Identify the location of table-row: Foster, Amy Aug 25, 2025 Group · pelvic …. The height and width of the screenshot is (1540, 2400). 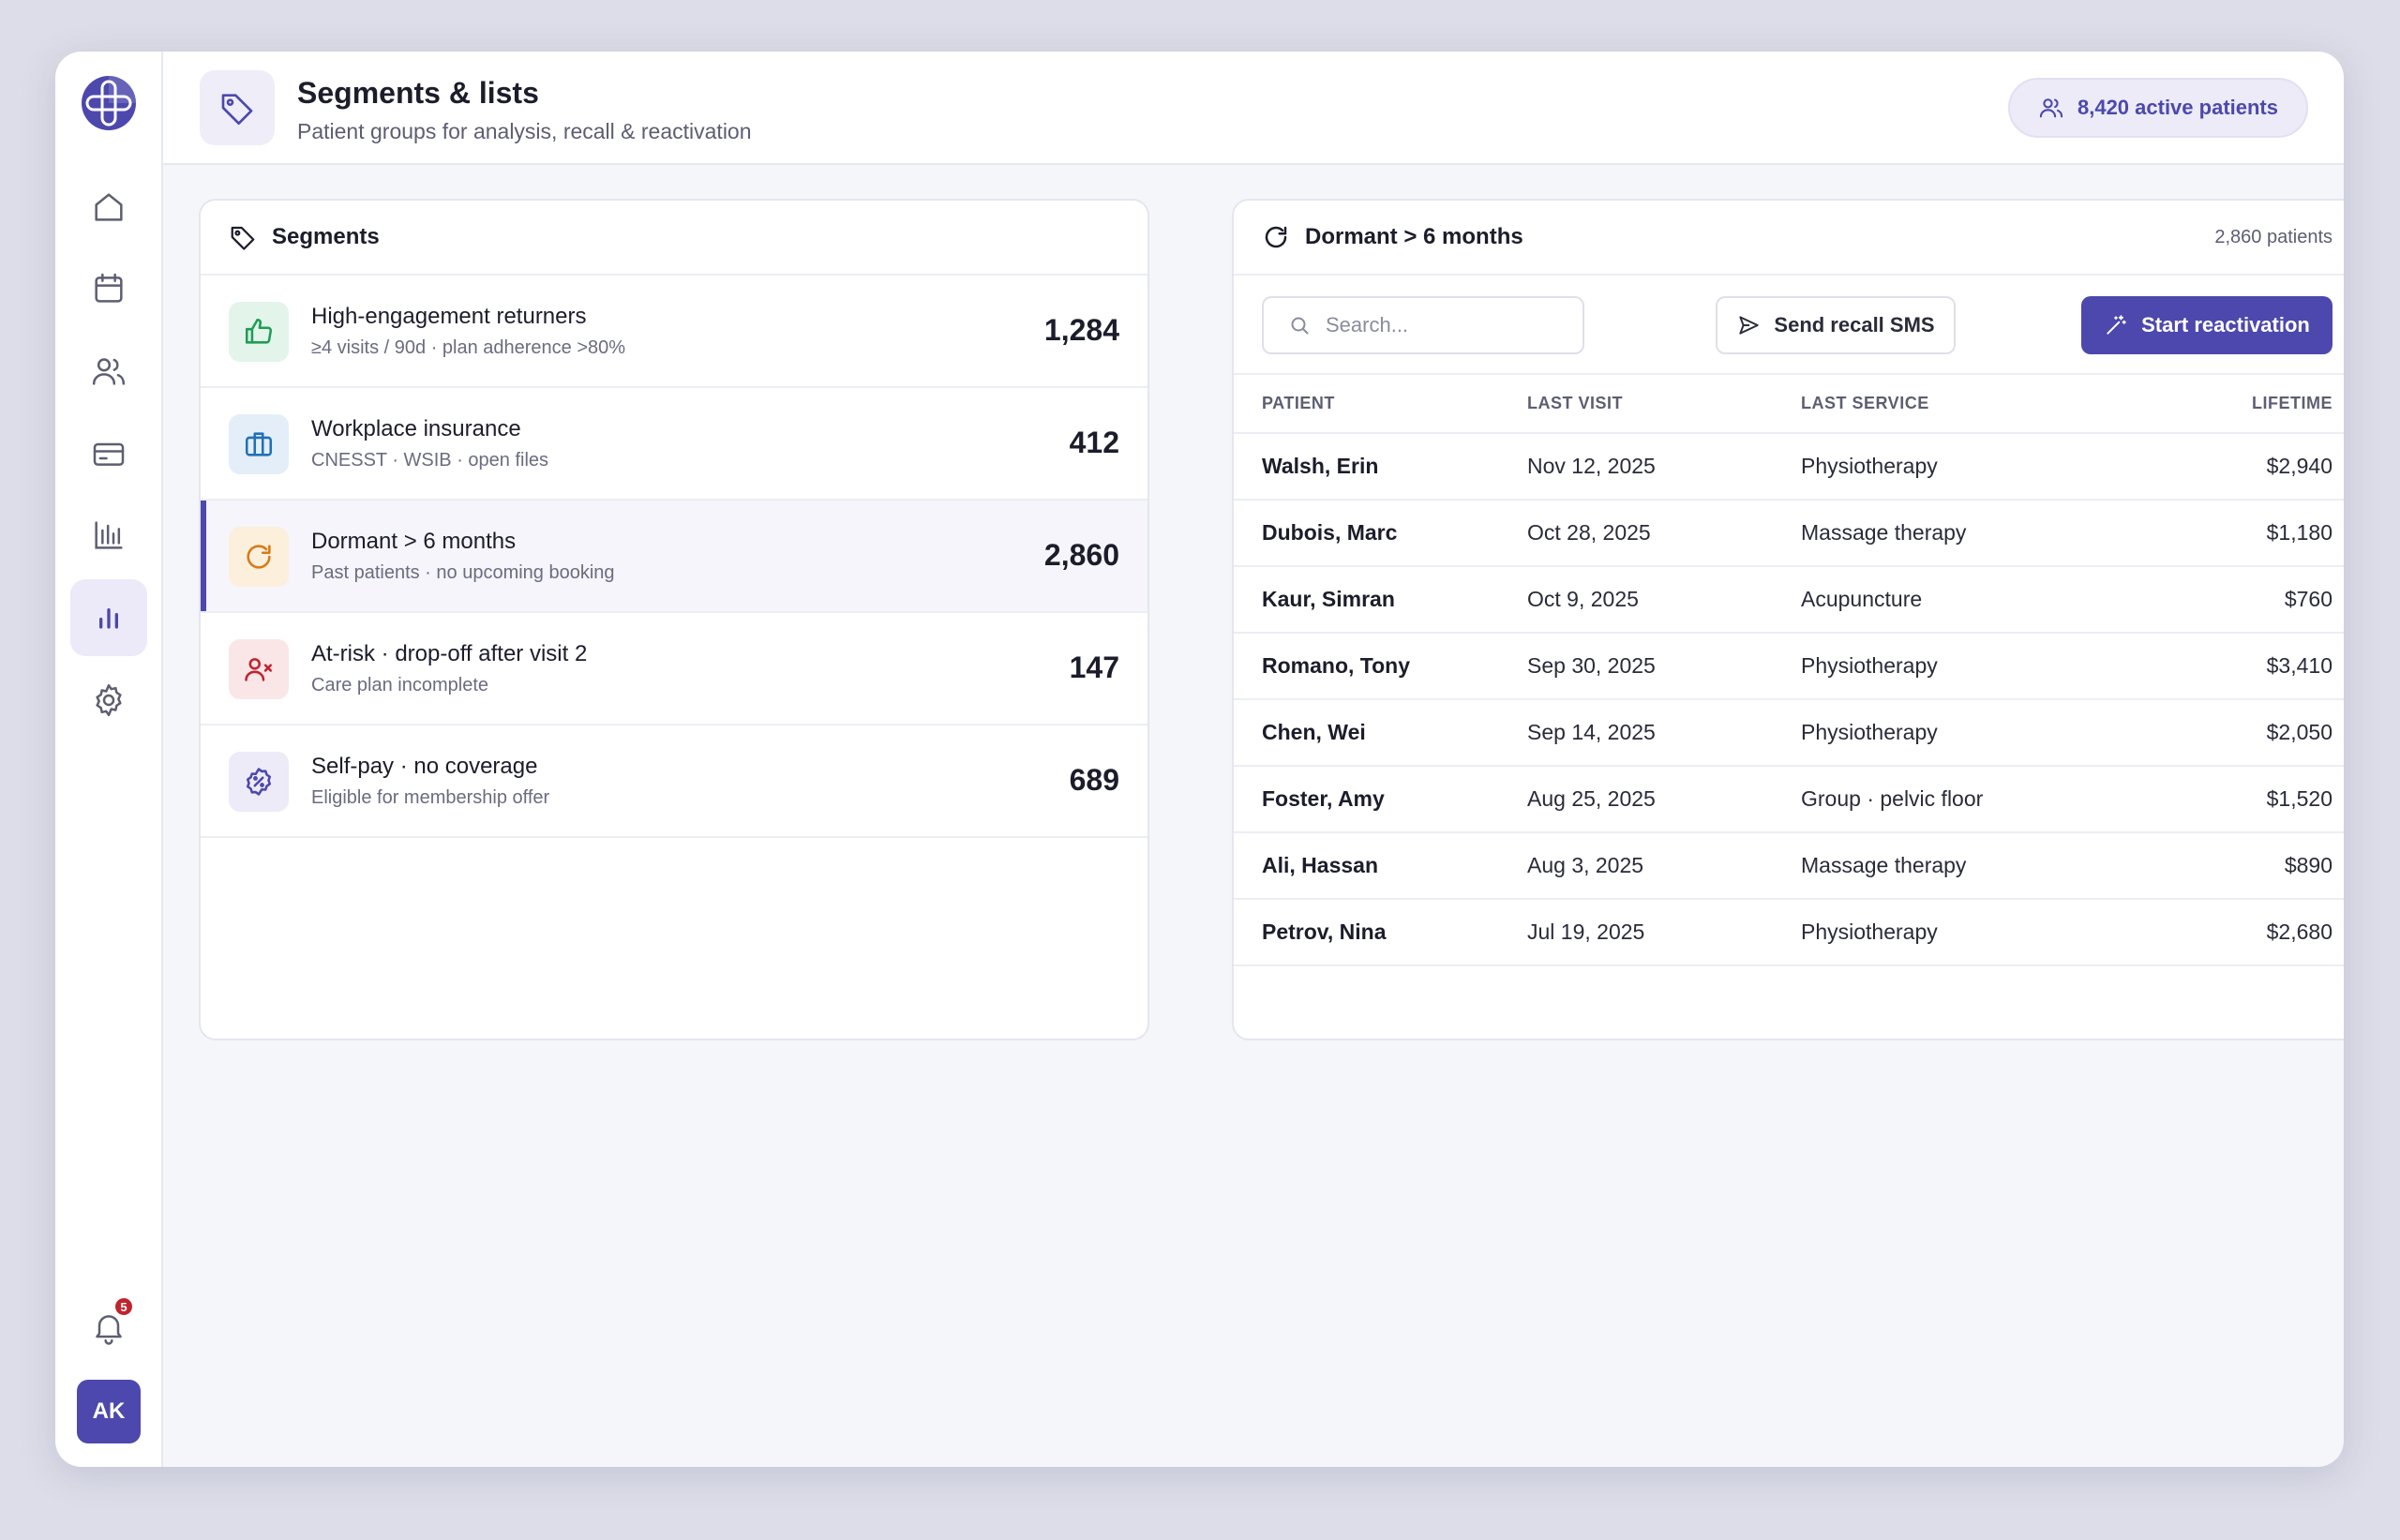
(1789, 799).